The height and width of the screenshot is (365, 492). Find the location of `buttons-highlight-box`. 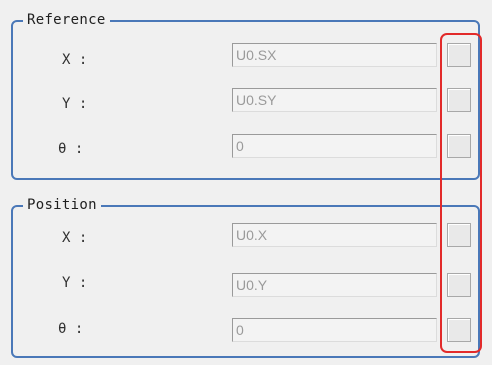

buttons-highlight-box is located at coordinates (461, 193).